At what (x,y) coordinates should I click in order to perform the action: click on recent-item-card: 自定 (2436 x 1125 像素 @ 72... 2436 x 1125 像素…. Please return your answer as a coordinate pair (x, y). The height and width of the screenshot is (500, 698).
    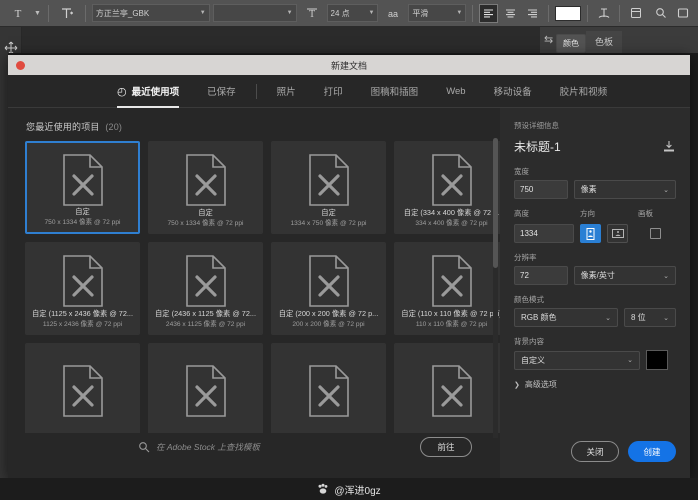
    Looking at the image, I should click on (205, 288).